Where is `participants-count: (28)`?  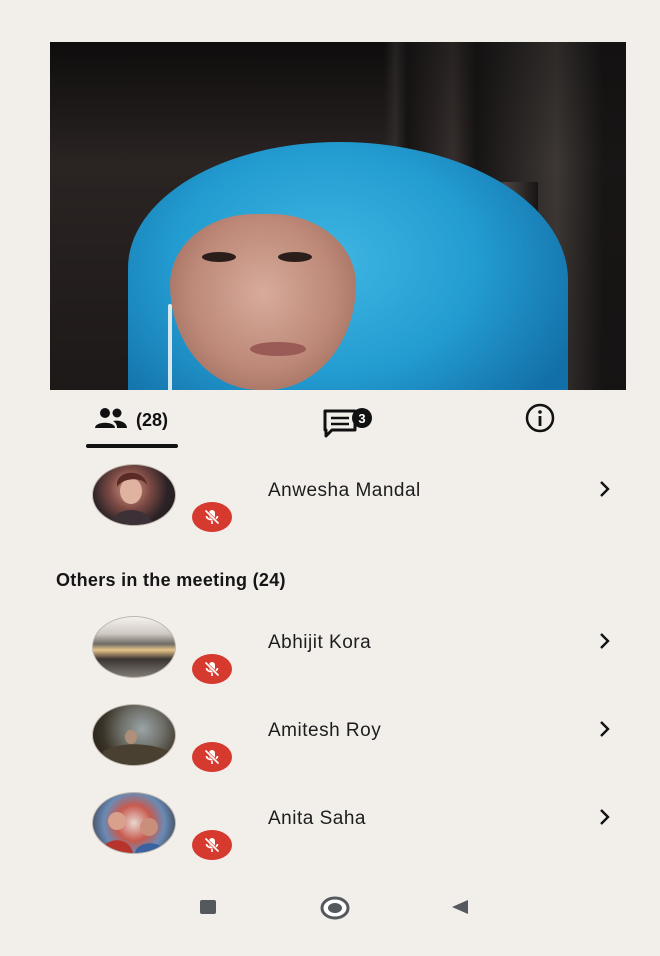
participants-count: (28) is located at coordinates (151, 419).